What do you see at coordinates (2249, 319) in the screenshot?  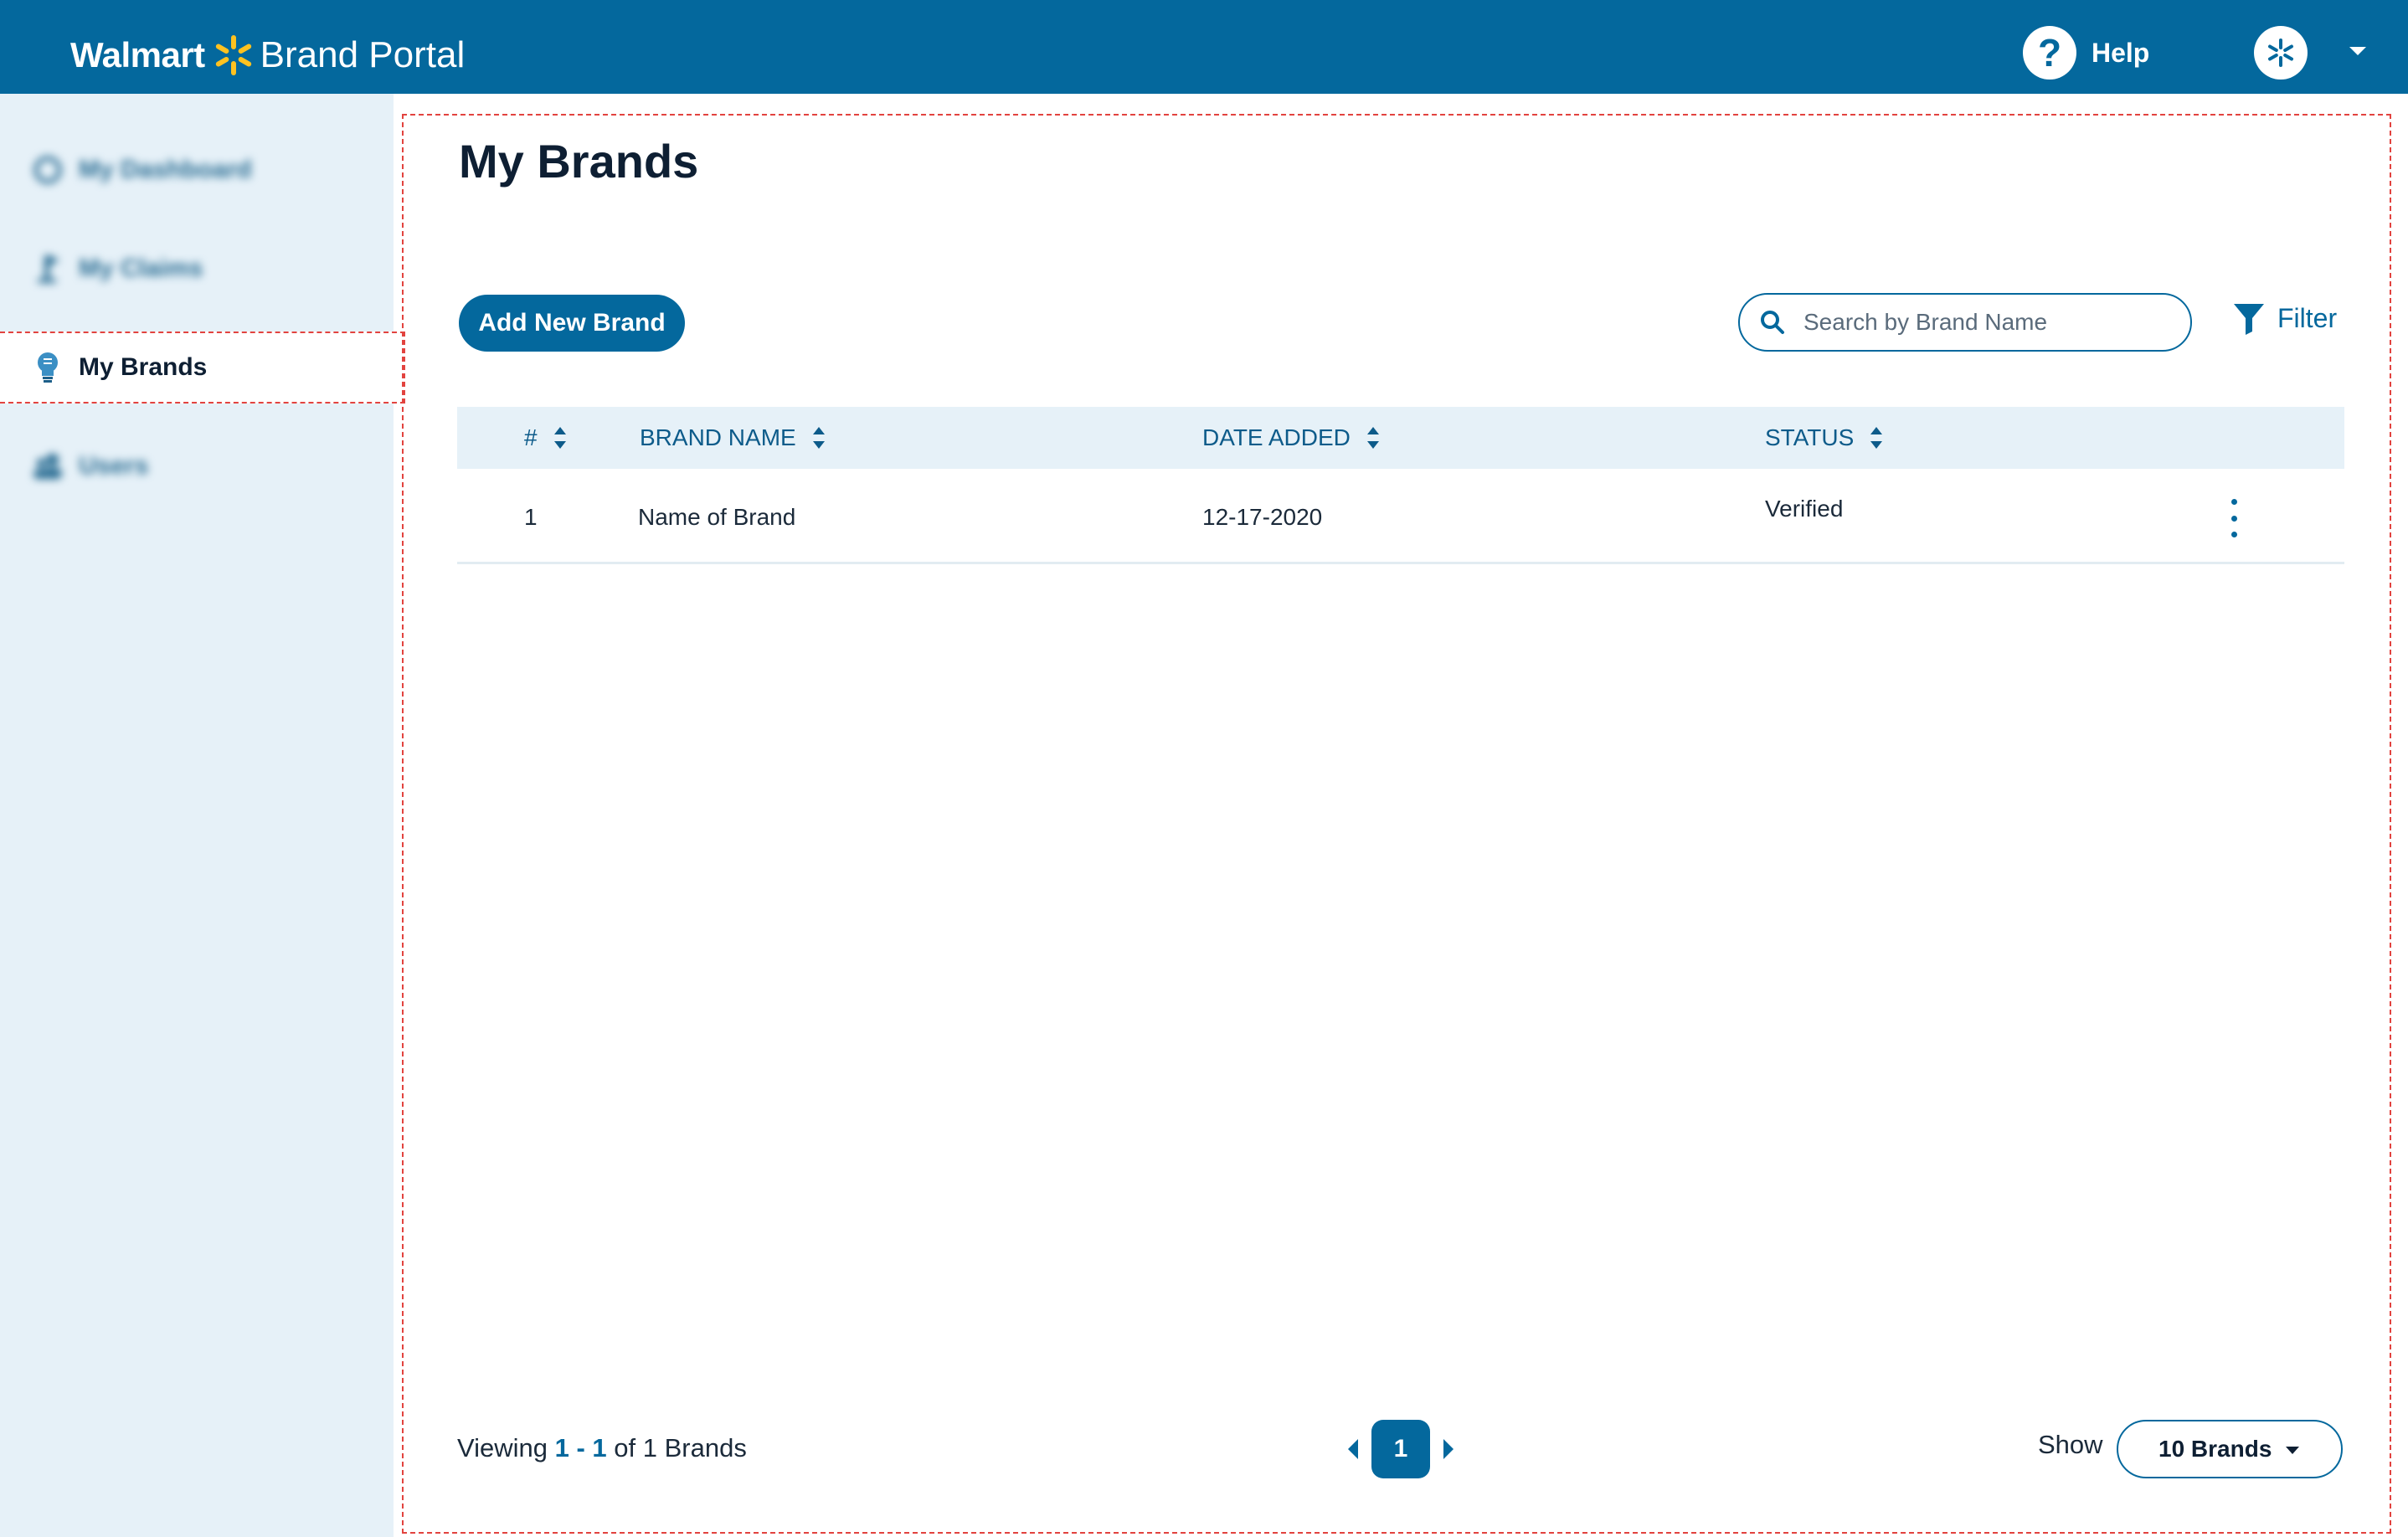 I see `filter-funnel-icon` at bounding box center [2249, 319].